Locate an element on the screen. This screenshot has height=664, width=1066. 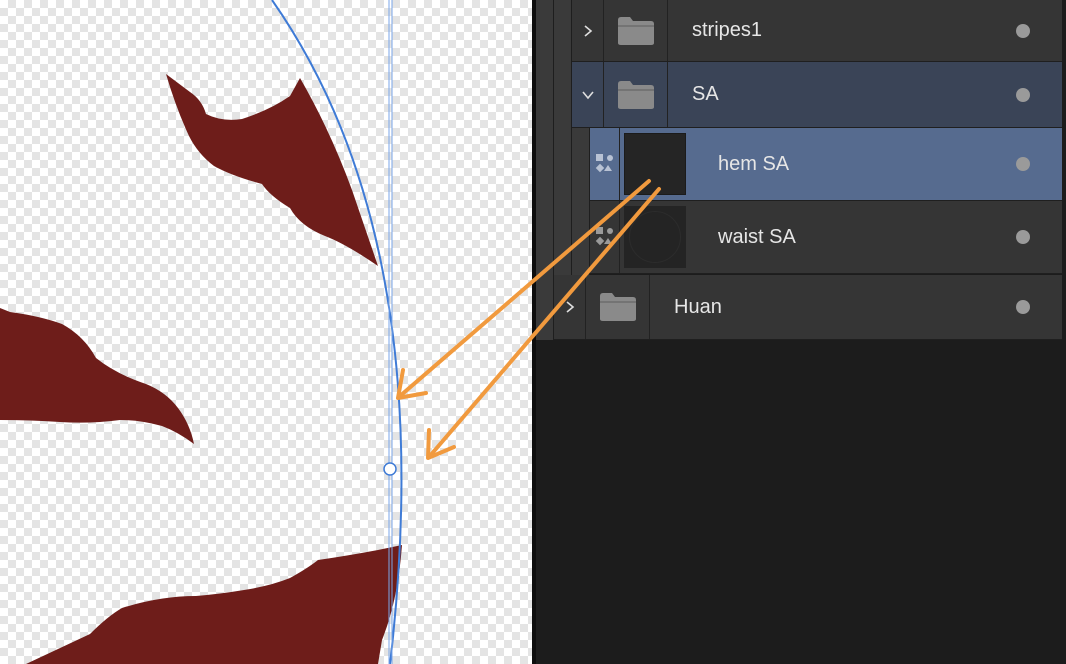
hierarchy-rail-sa is located at coordinates (563, 137).